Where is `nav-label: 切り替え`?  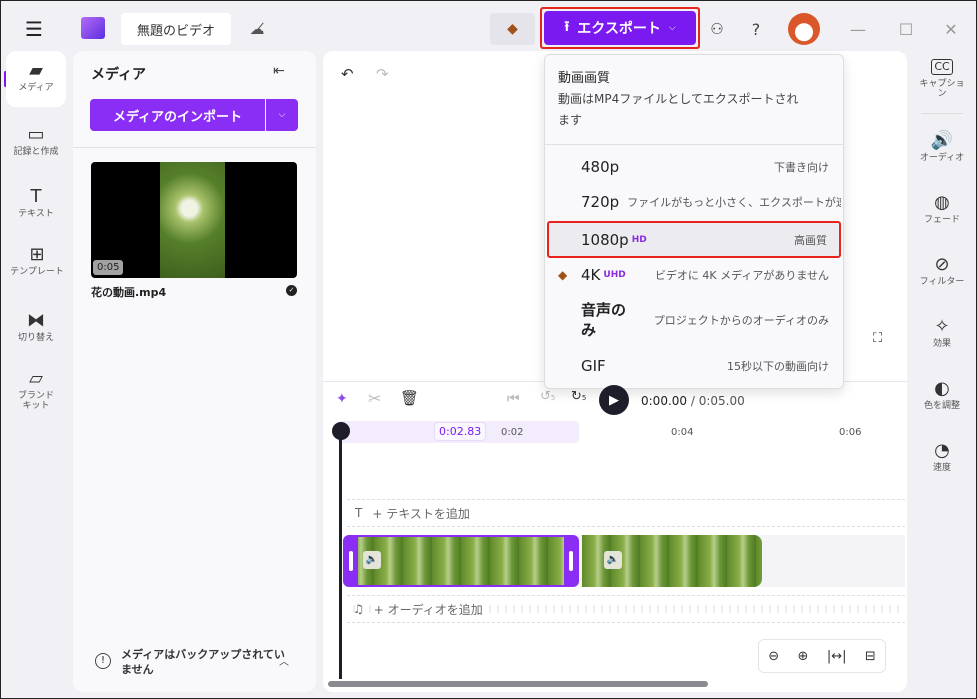
nav-label: 切り替え is located at coordinates (35, 338).